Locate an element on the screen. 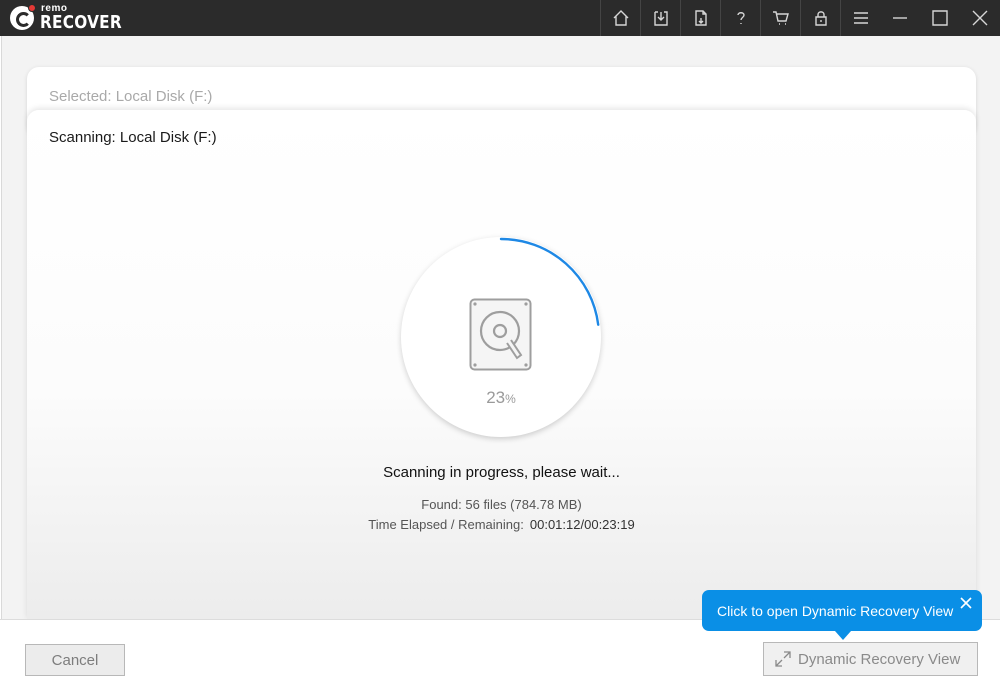 Image resolution: width=1000 pixels, height=692 pixels. time-elapsed: 00:01:12 is located at coordinates (555, 524).